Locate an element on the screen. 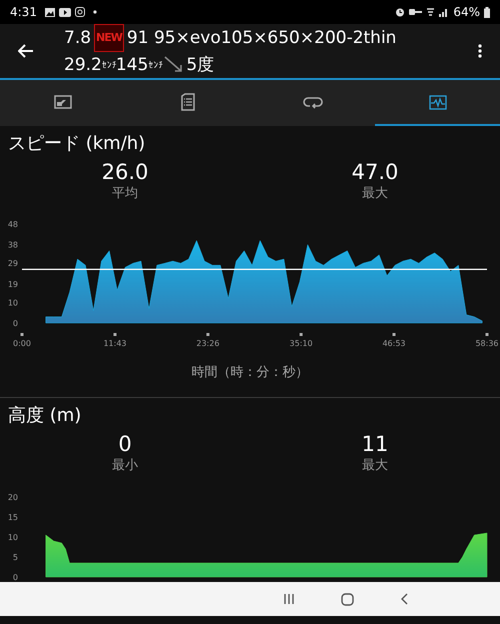 This screenshot has width=500, height=624. stat-label: 平均 is located at coordinates (125, 194).